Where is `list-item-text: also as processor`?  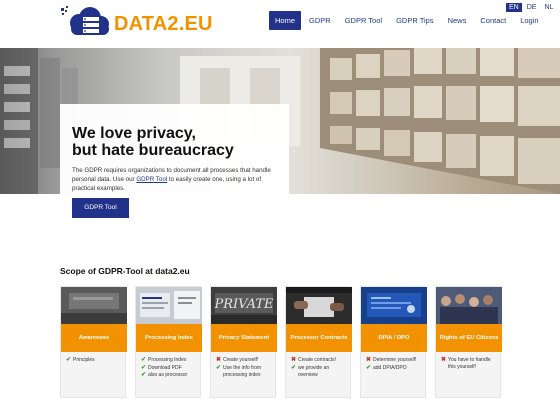
list-item-text: also as processor is located at coordinates (168, 375).